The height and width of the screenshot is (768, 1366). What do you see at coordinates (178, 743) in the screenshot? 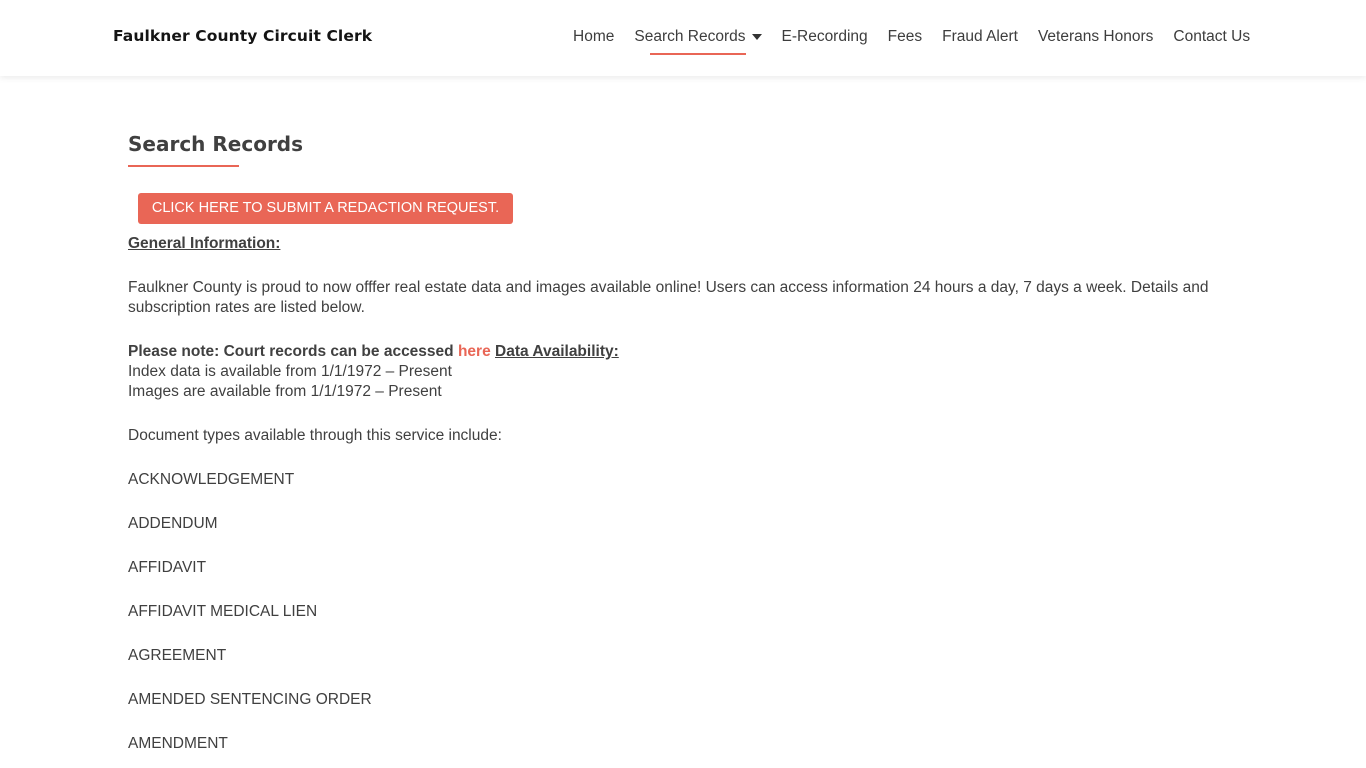
I see `doc-type-item: AMENDMENT` at bounding box center [178, 743].